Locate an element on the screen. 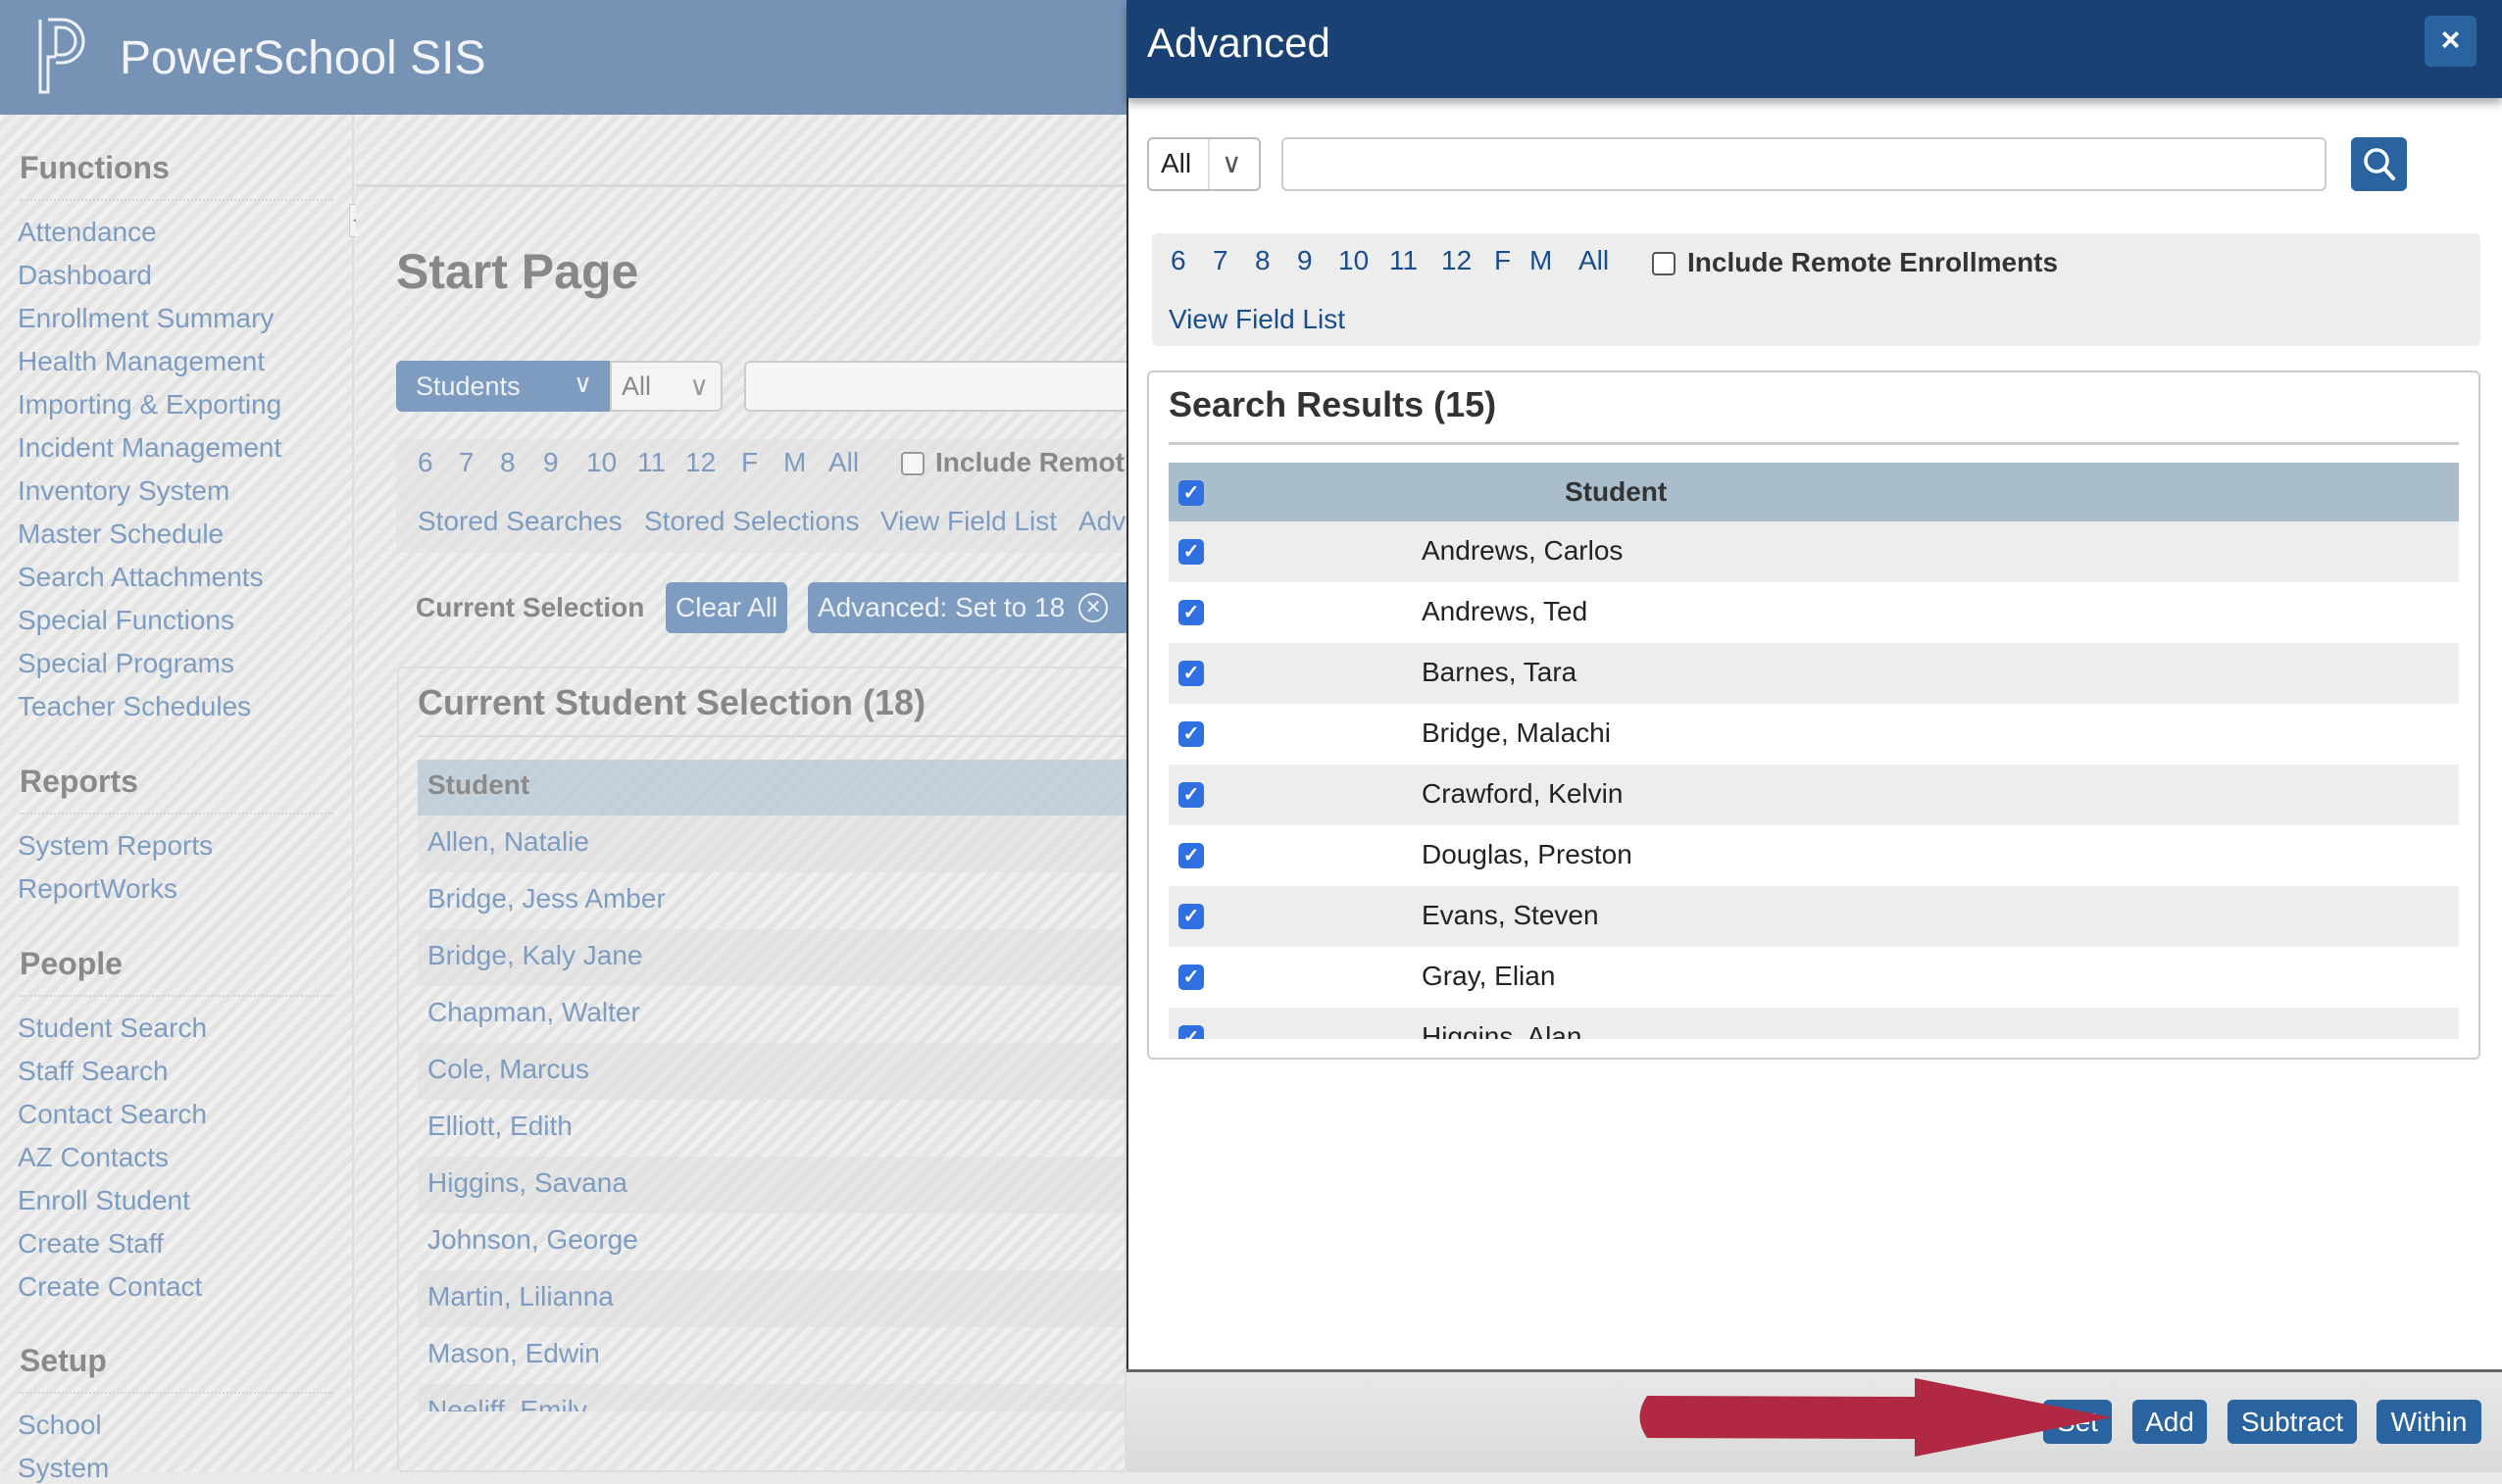 The image size is (2502, 1484). view-field-list-link: View Field List is located at coordinates (1257, 320).